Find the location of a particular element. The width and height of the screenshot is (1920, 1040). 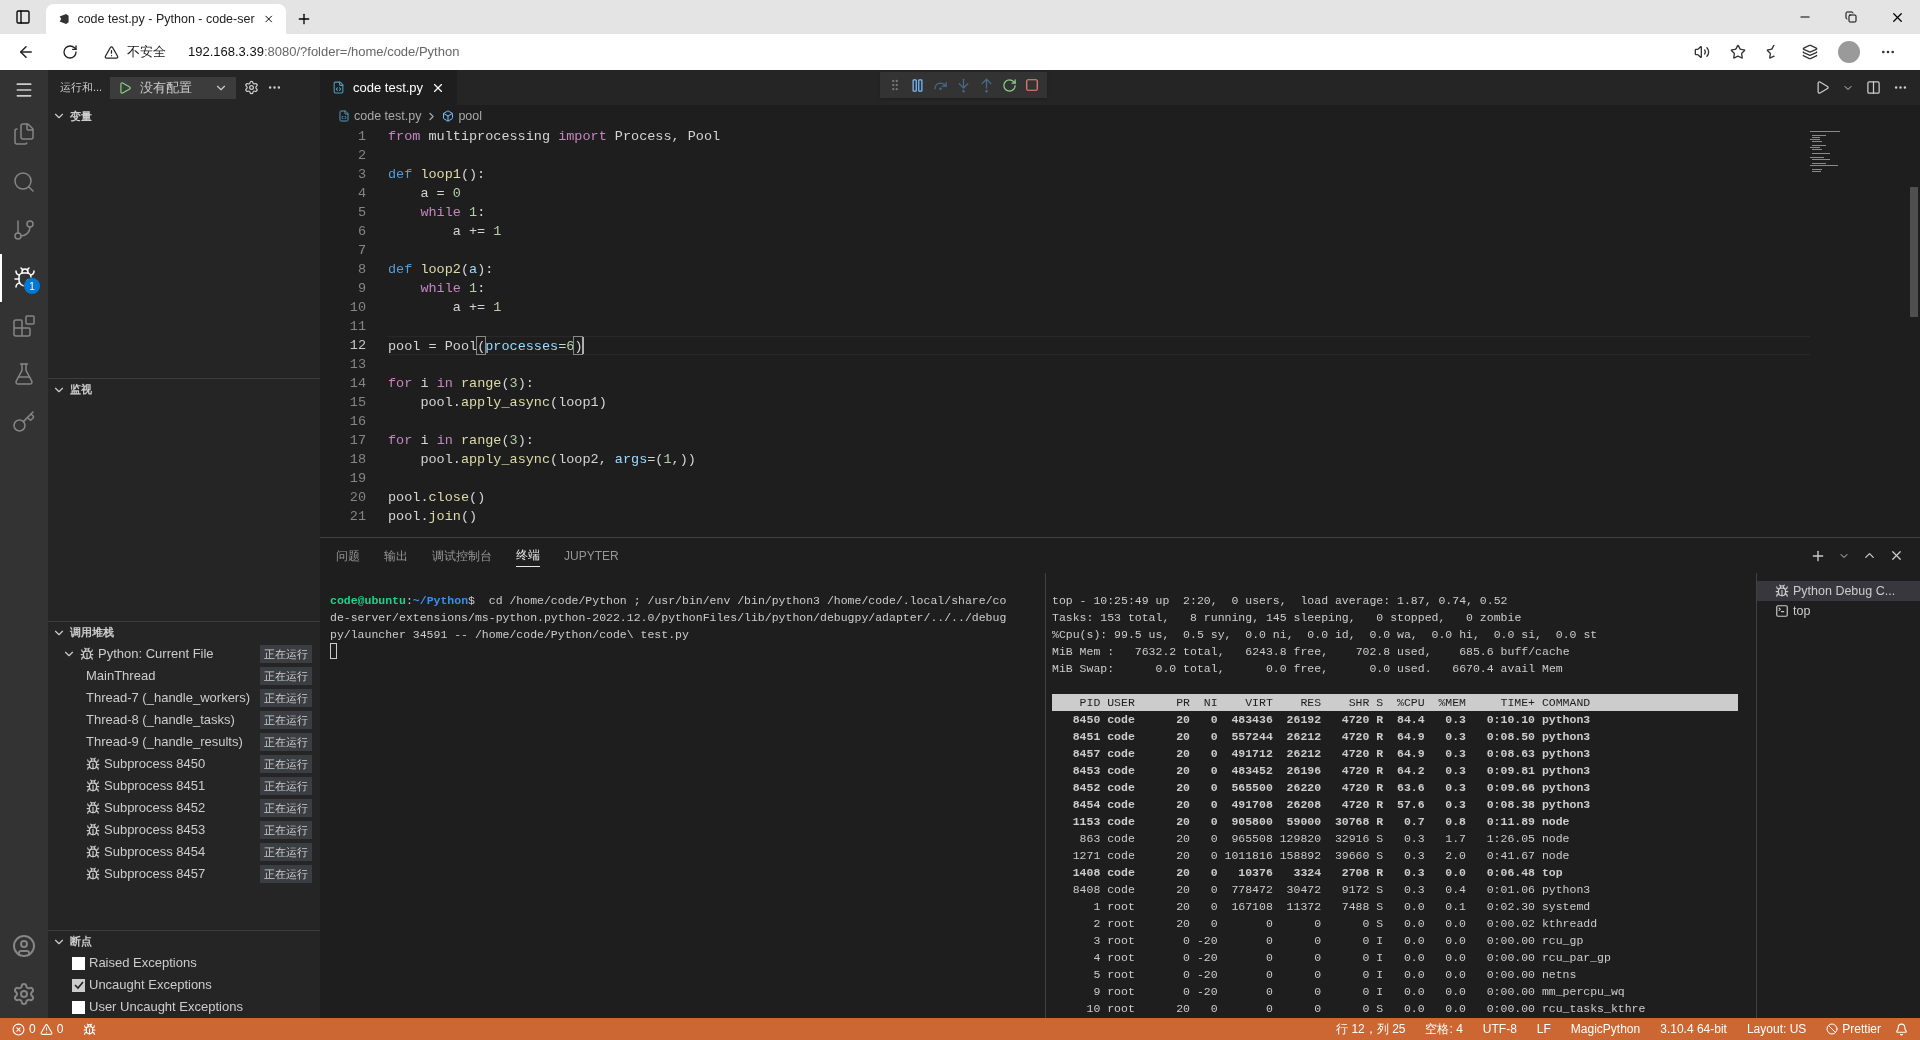

status-item: LF is located at coordinates (1543, 1029).